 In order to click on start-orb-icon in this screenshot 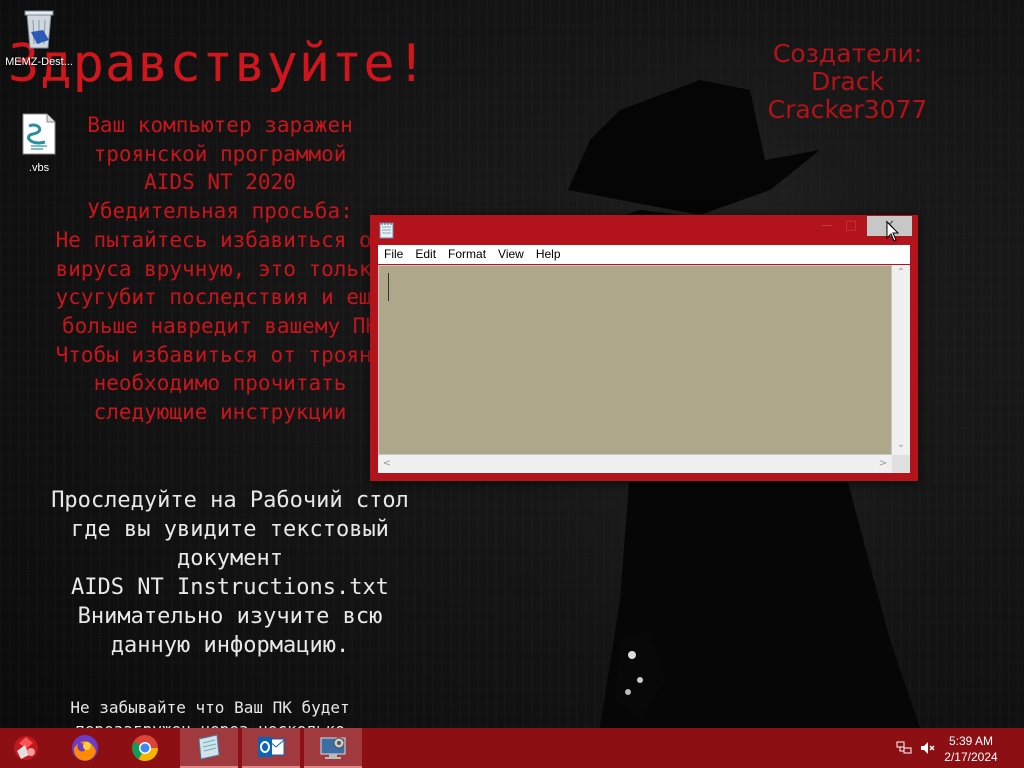, I will do `click(26, 748)`.